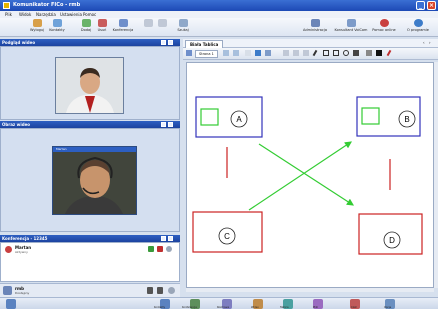  I want to click on remote-video-caller-name: Martan, so click(61, 149).